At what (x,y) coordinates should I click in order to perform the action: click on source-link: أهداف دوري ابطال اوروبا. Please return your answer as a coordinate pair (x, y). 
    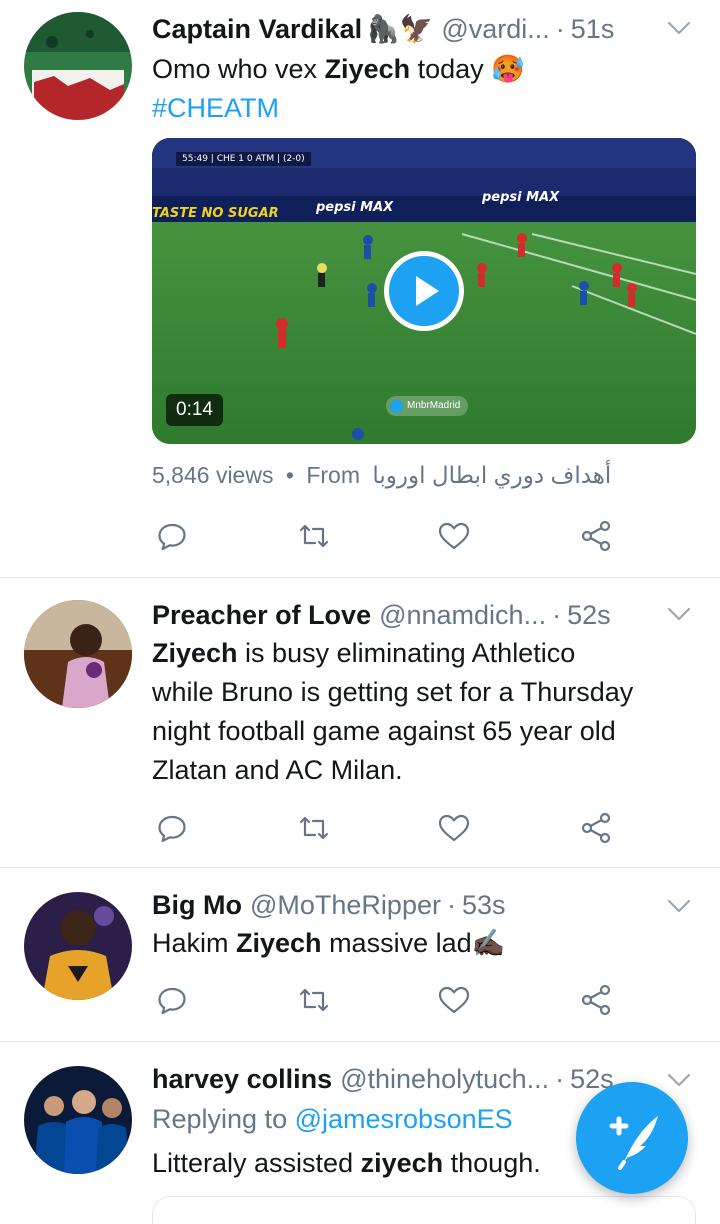
    Looking at the image, I should click on (491, 475).